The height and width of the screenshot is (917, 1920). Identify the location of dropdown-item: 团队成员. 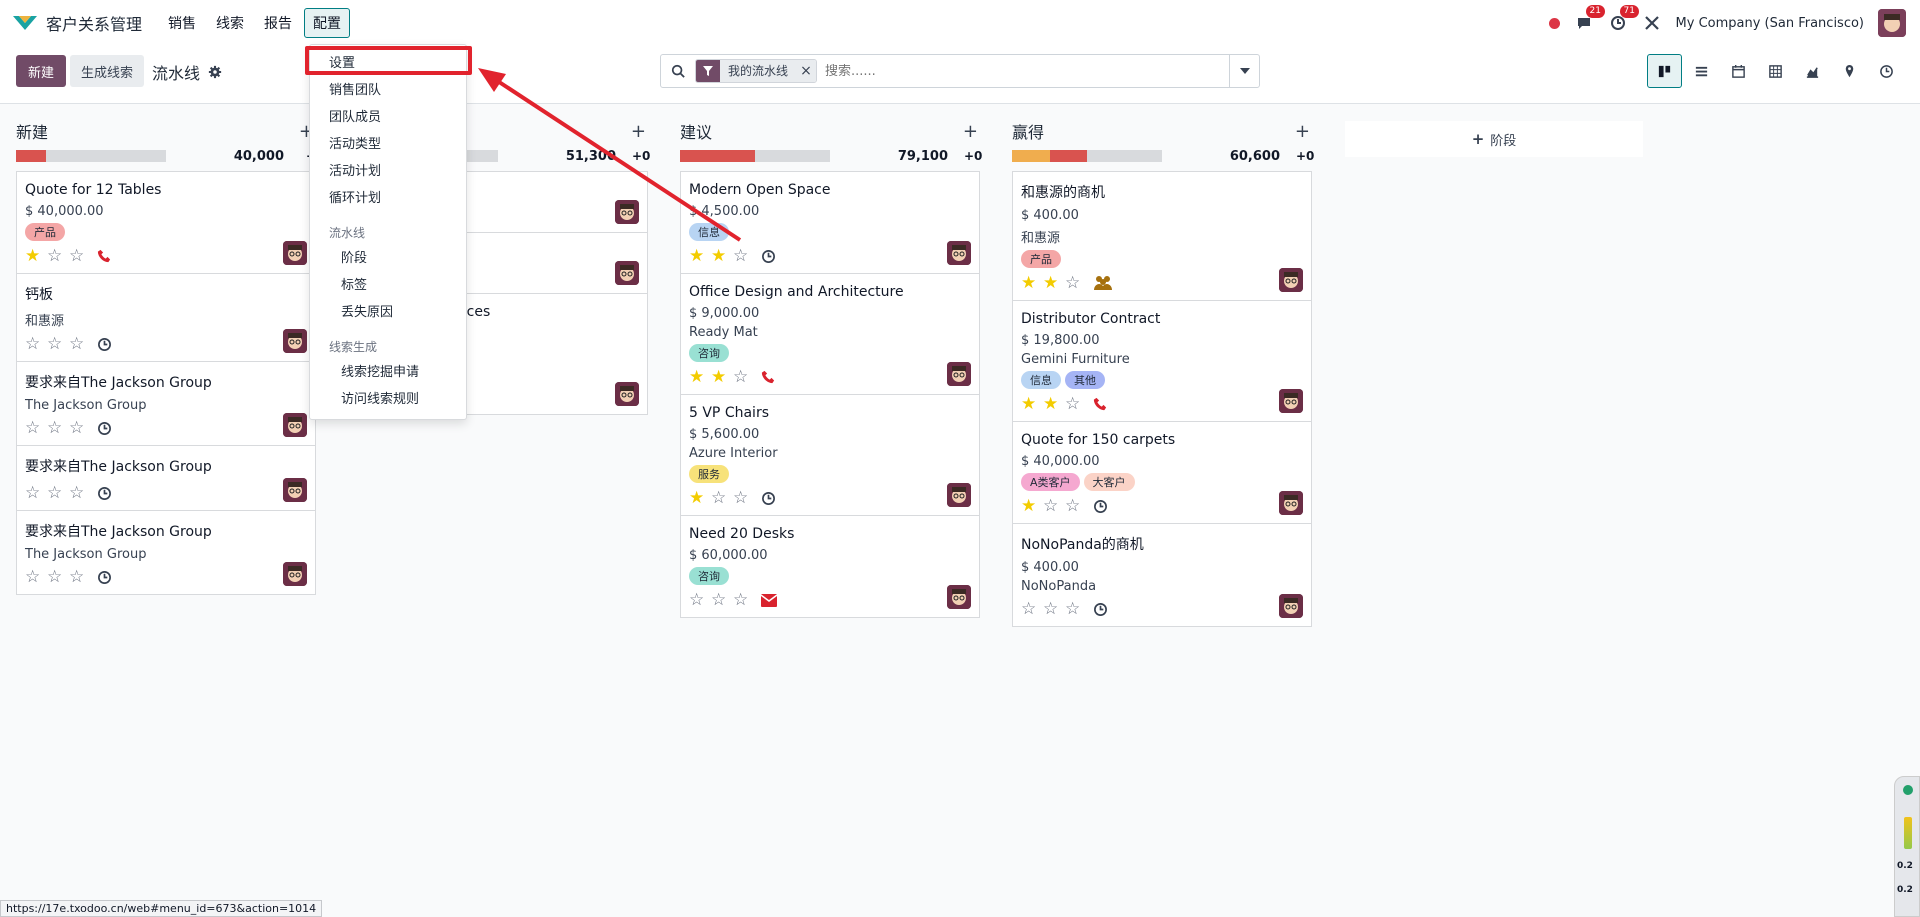
(388, 117).